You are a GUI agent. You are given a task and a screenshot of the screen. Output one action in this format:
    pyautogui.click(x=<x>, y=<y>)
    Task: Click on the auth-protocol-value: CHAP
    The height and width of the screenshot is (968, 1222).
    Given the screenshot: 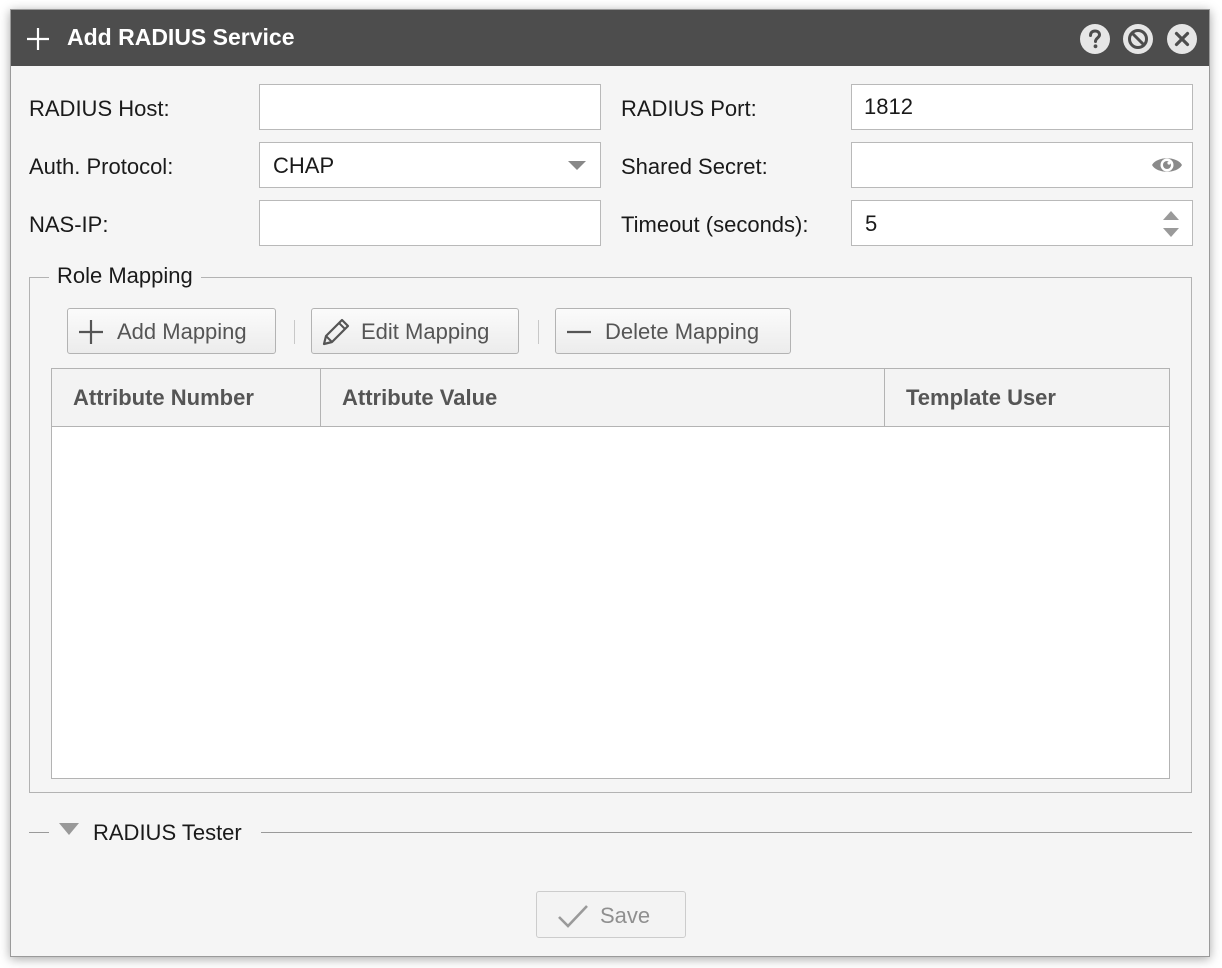 What is the action you would take?
    pyautogui.click(x=304, y=165)
    